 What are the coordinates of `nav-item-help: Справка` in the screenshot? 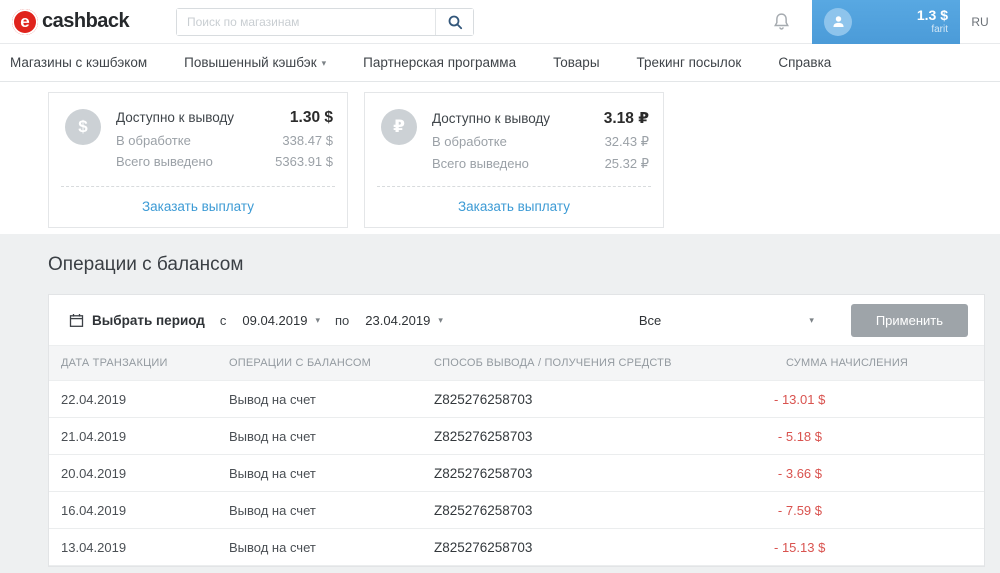 It's located at (804, 62).